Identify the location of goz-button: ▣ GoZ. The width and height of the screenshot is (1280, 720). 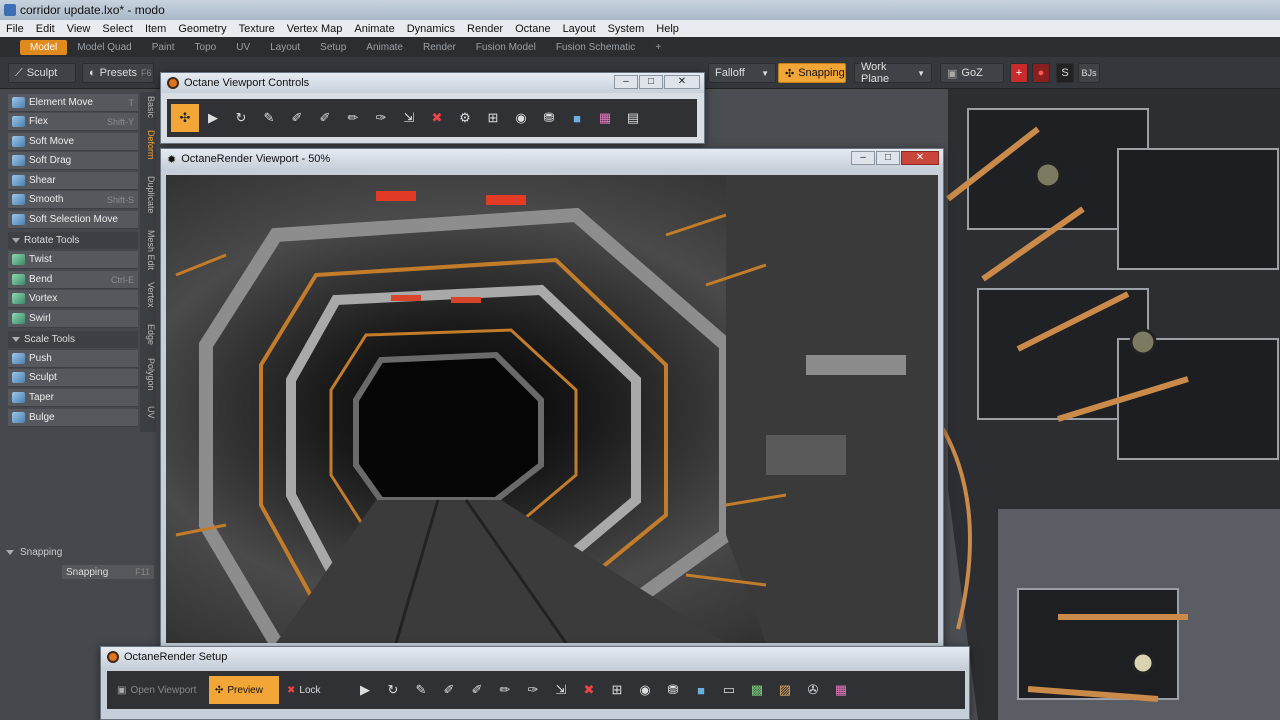
(972, 73).